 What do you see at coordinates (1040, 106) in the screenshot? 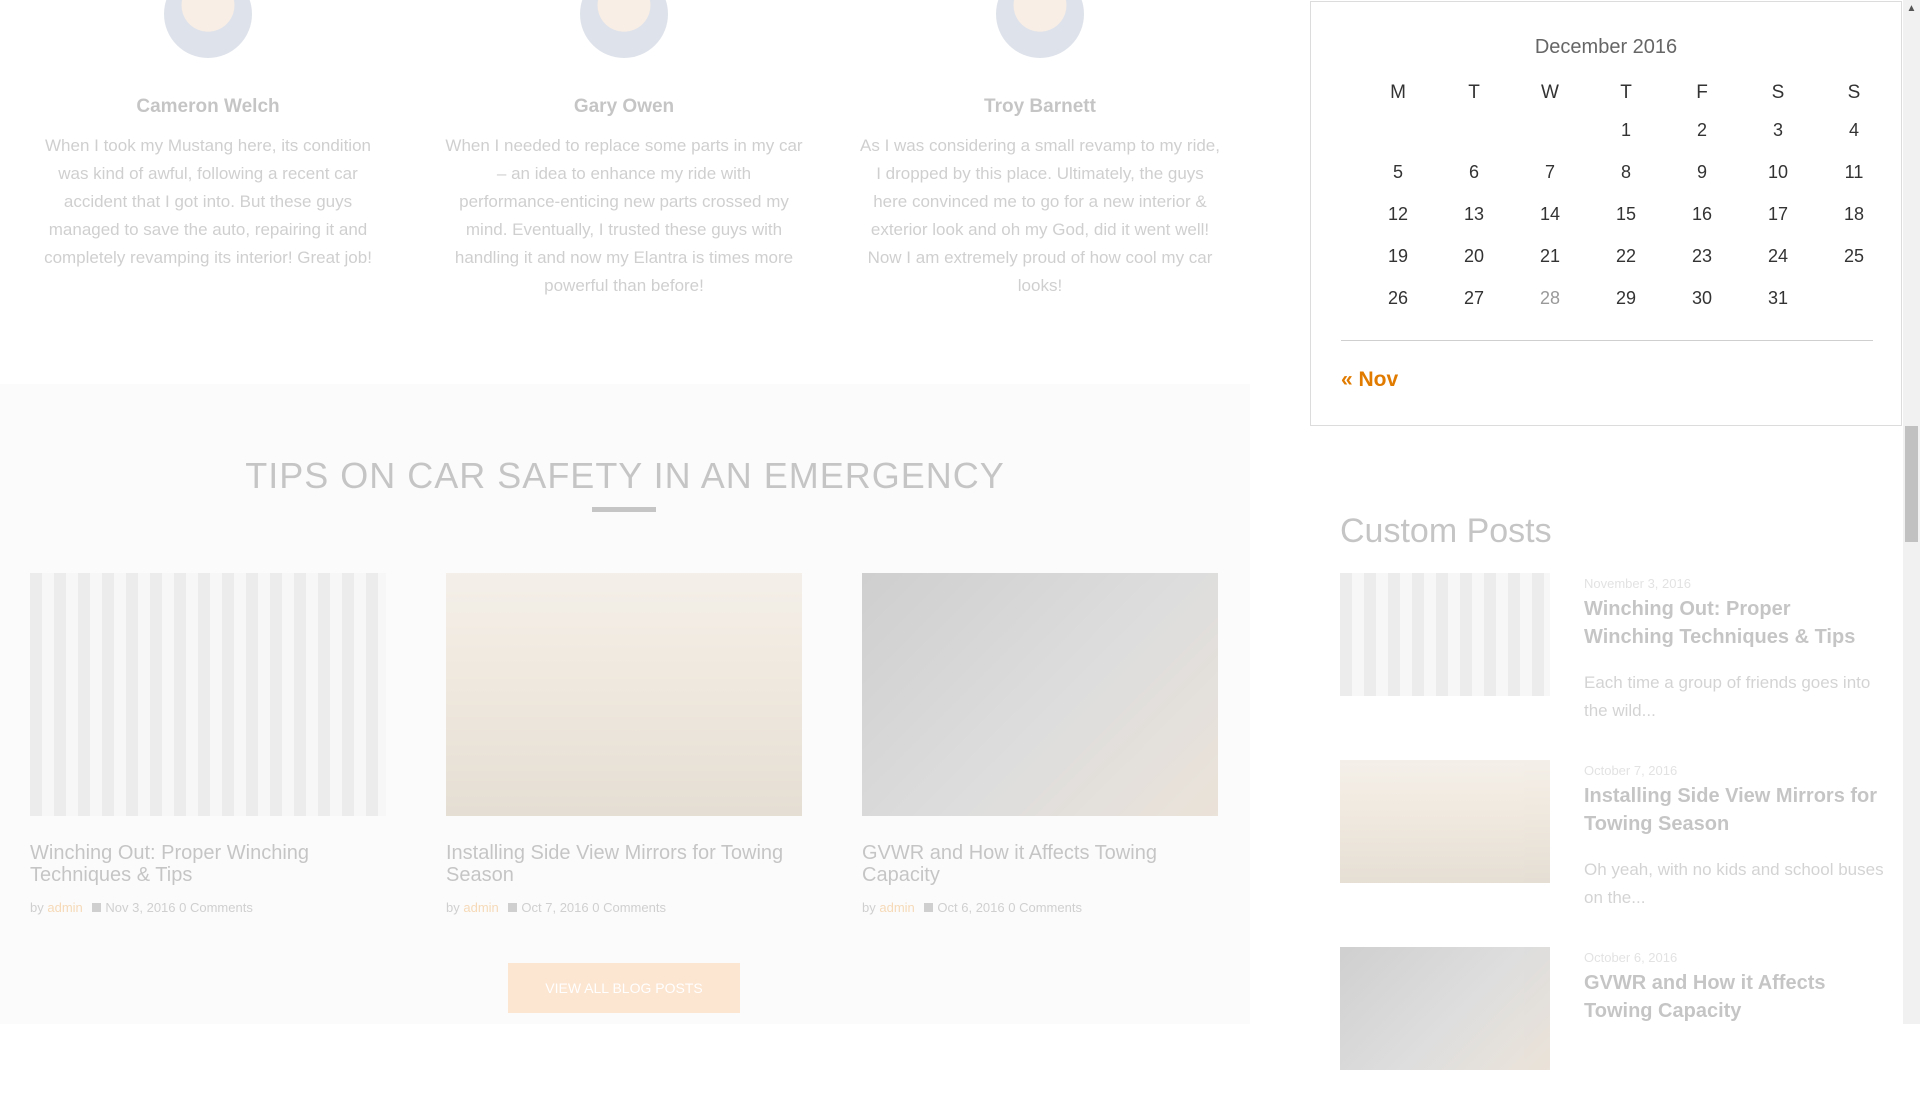
I see `testimonial-name: Troy Barnett` at bounding box center [1040, 106].